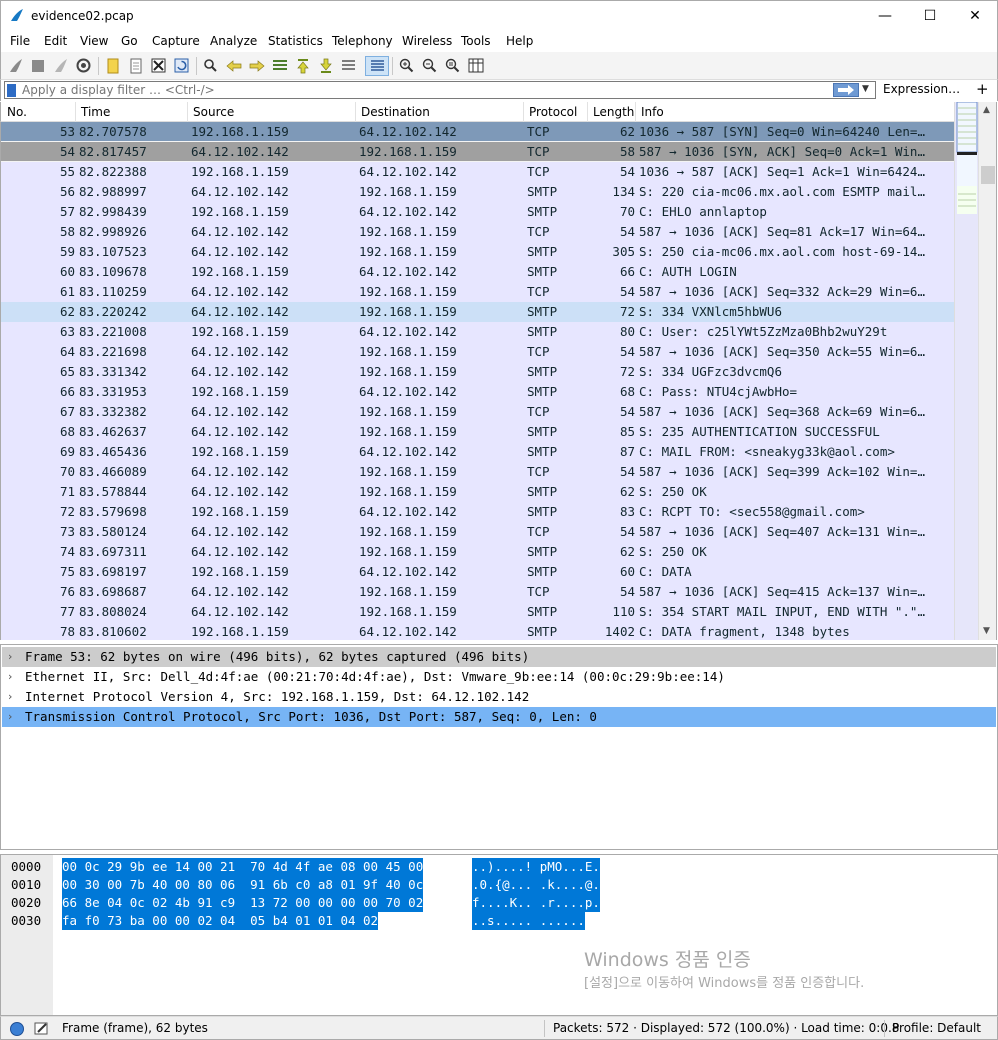 The height and width of the screenshot is (1040, 998). I want to click on add-filter-button: +, so click(982, 89).